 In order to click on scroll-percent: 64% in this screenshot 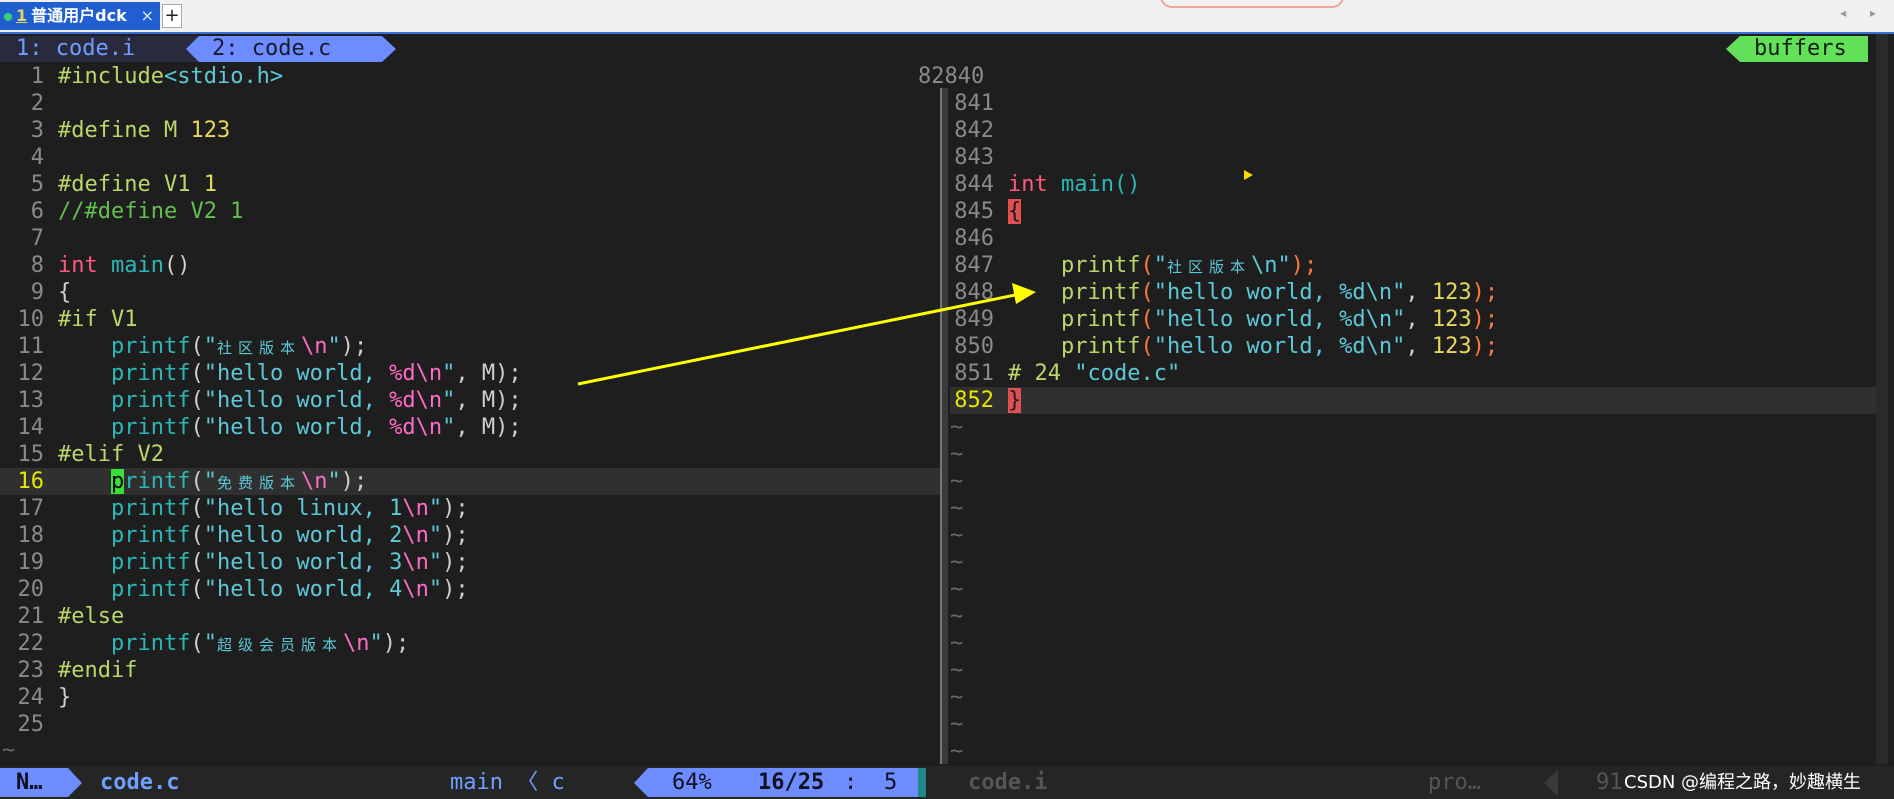, I will do `click(692, 782)`.